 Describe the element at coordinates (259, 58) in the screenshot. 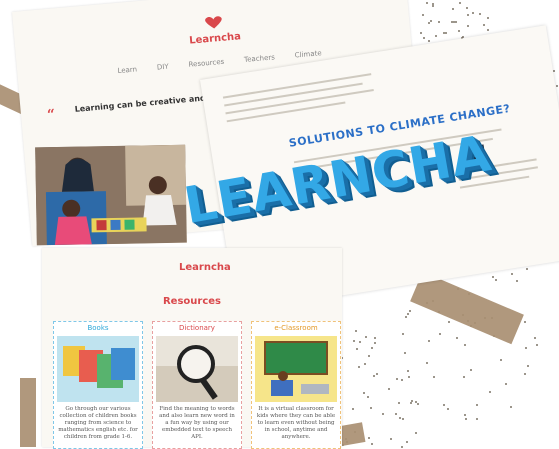

I see `nav-item-teachers: Teachers` at that location.